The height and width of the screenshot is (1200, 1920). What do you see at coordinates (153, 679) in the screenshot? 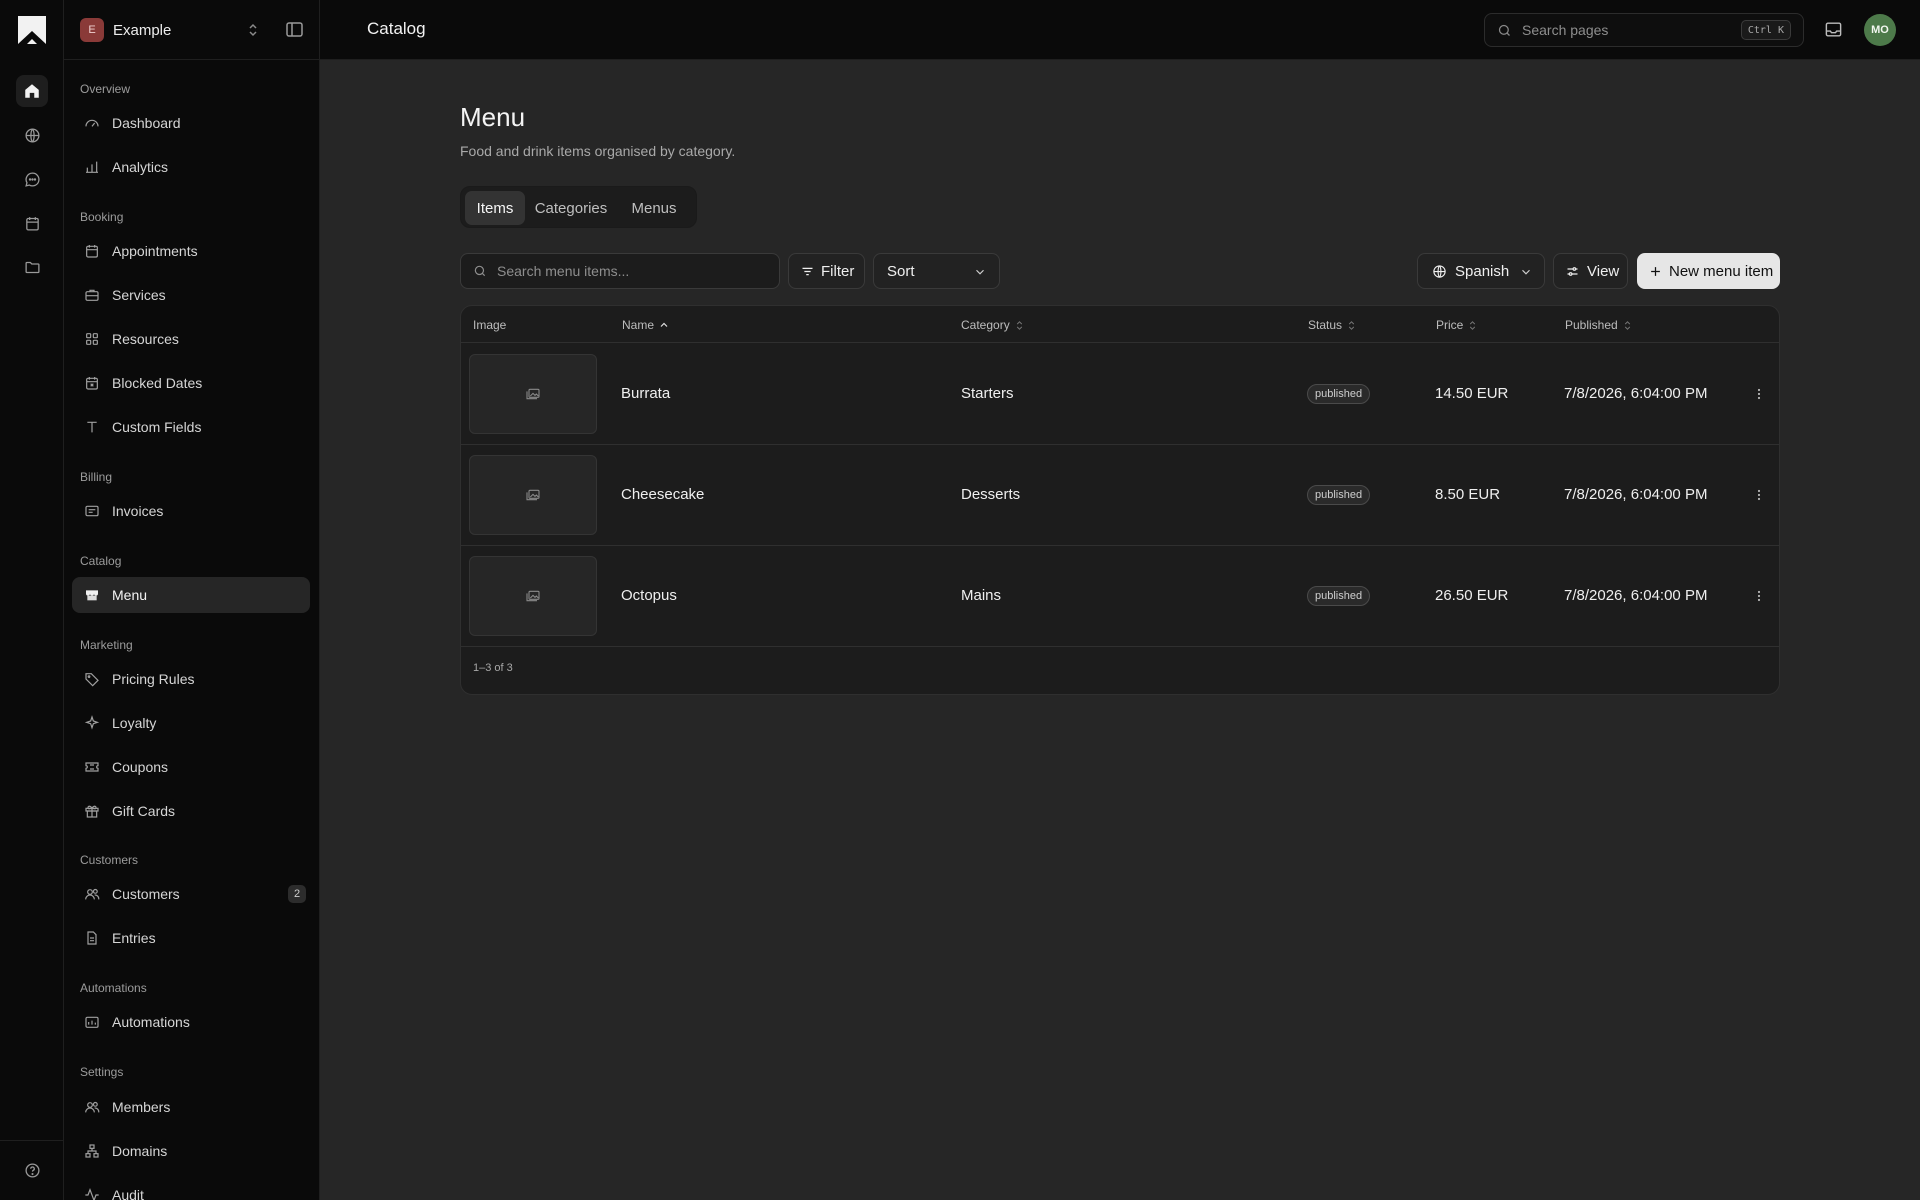
I see `sidebar-item-label: Pricing Rules` at bounding box center [153, 679].